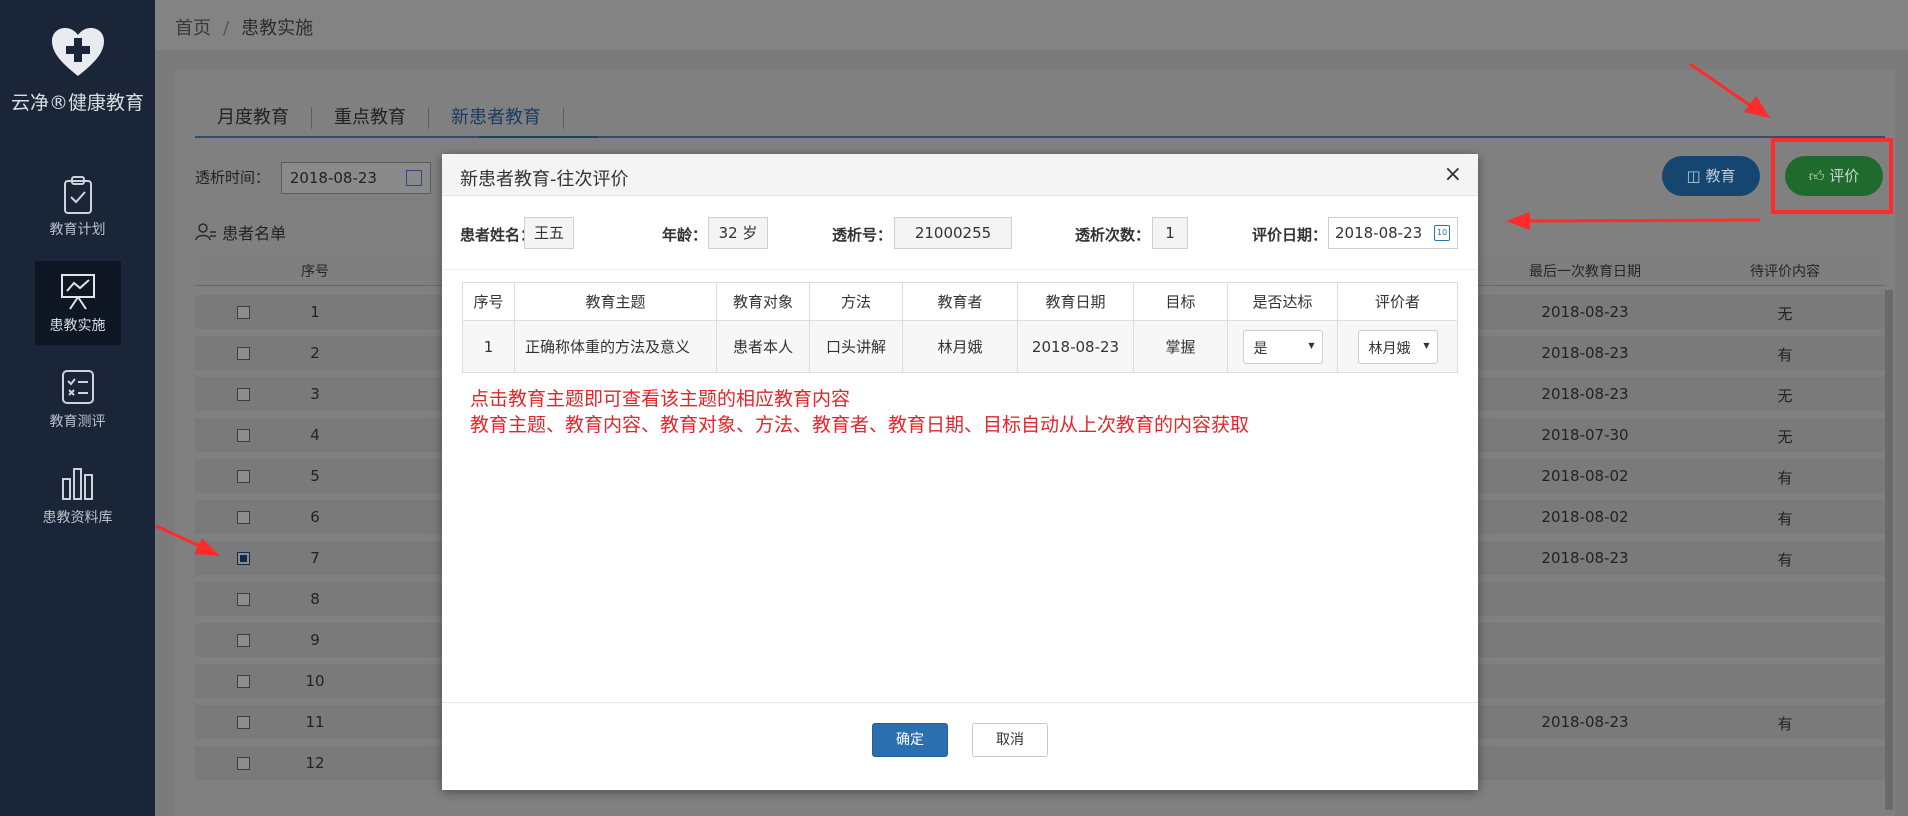 The width and height of the screenshot is (1908, 816). I want to click on cell-seq: 12, so click(315, 763).